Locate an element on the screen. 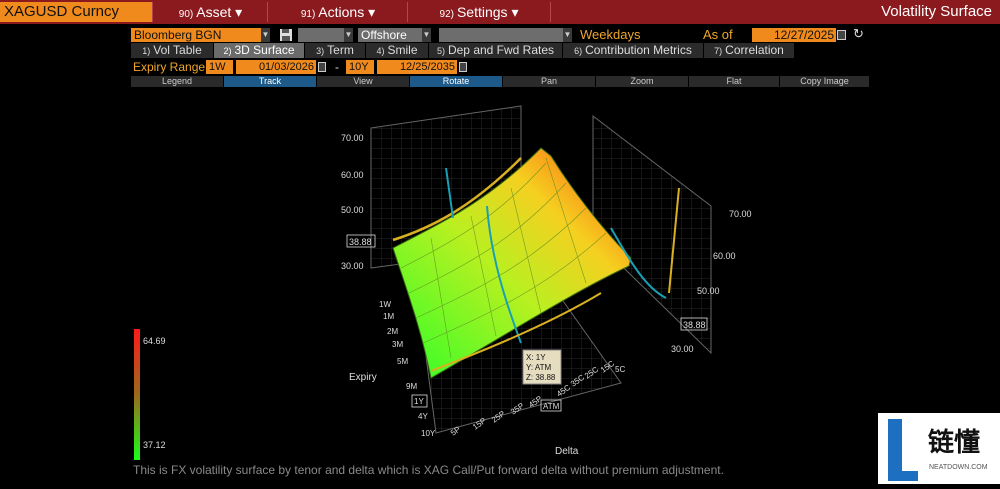  z-tick-label: 30.00 is located at coordinates (352, 266).